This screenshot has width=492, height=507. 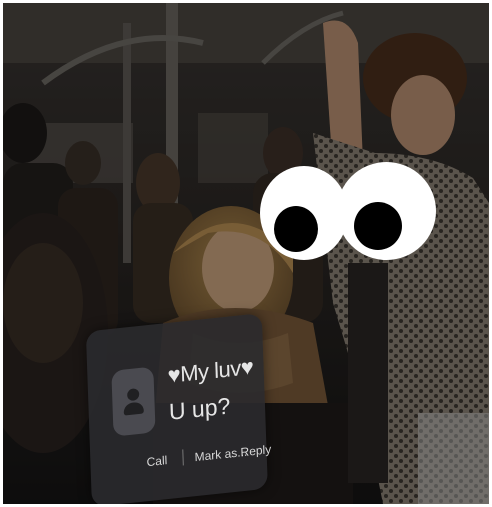 What do you see at coordinates (156, 461) in the screenshot?
I see `call-button: Call` at bounding box center [156, 461].